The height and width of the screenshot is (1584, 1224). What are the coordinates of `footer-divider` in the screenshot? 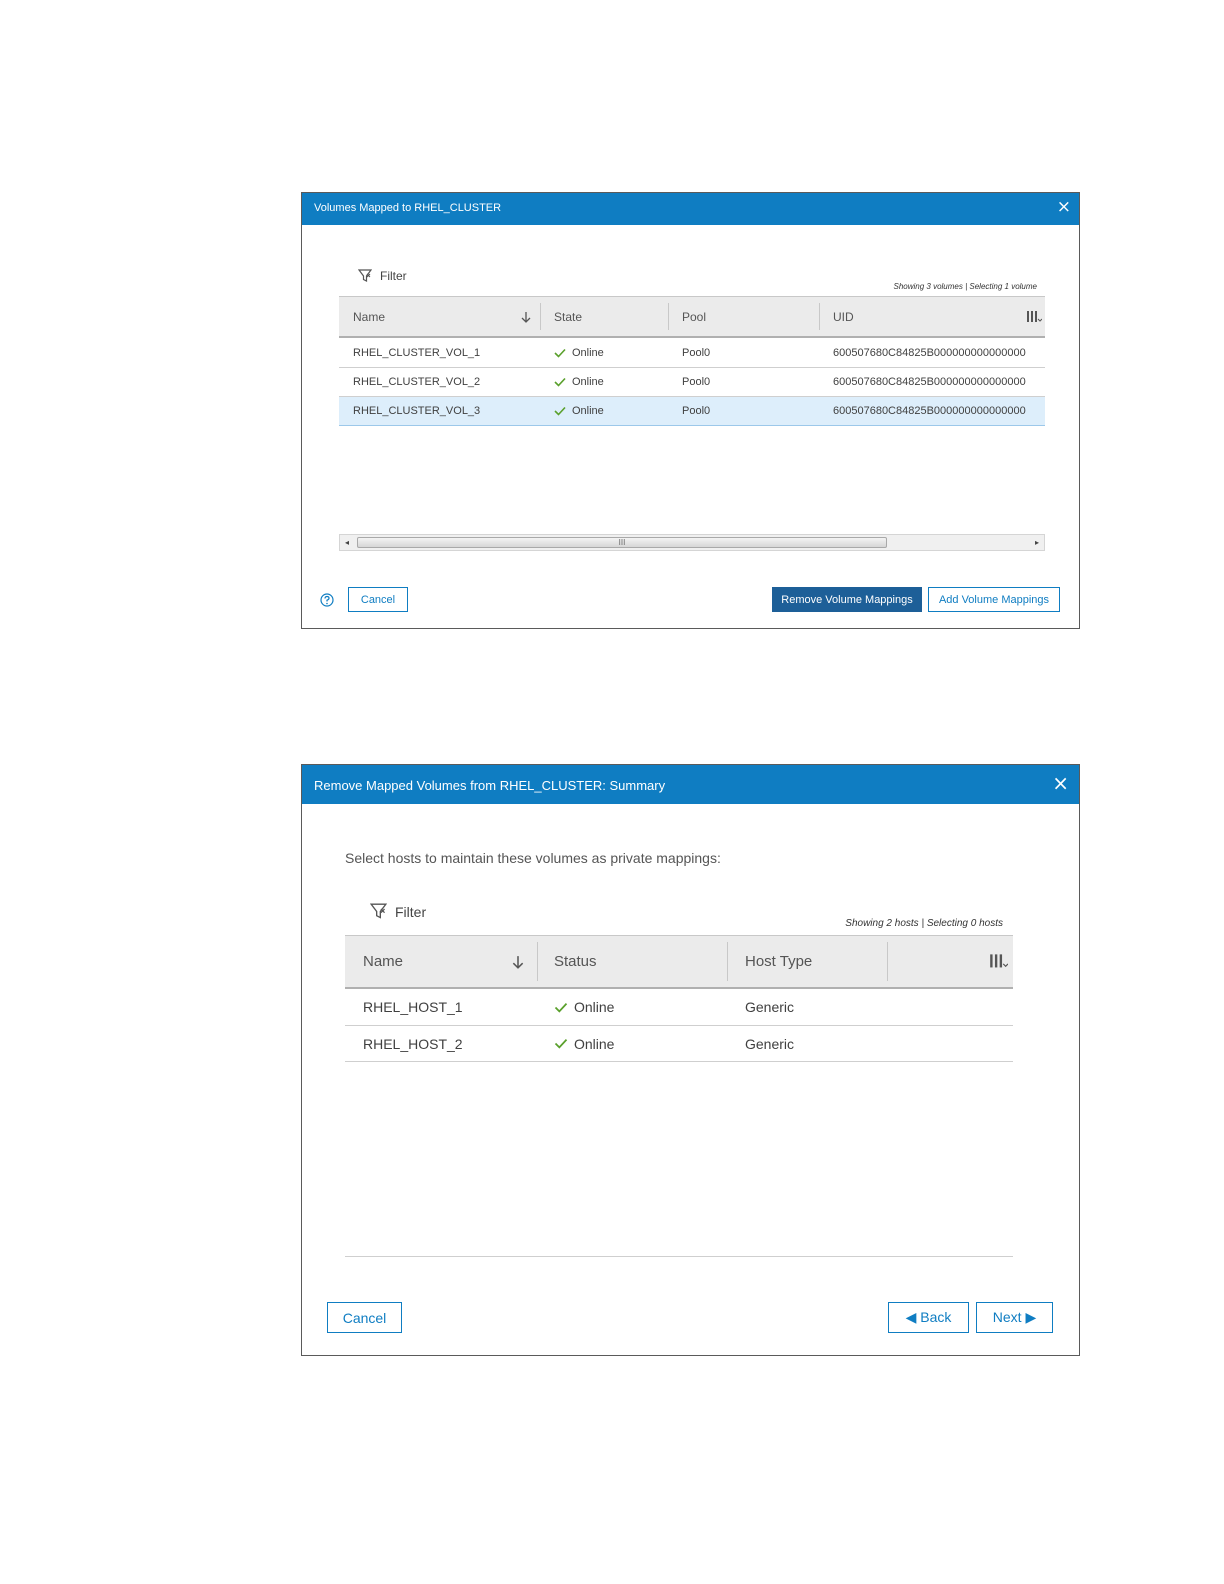 It's located at (679, 1256).